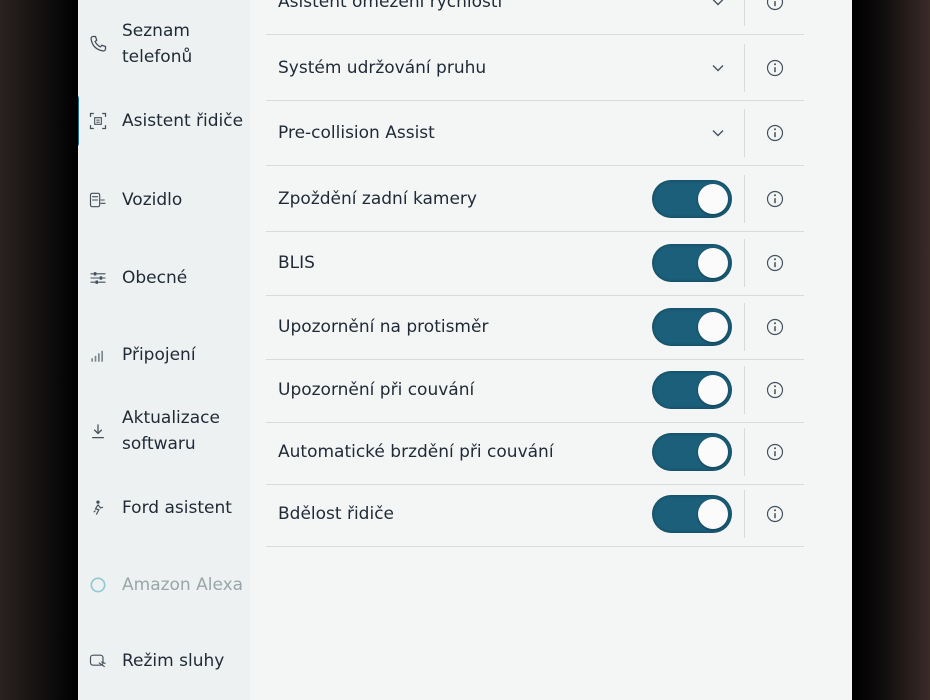 This screenshot has width=930, height=700. What do you see at coordinates (98, 200) in the screenshot?
I see `car-icon` at bounding box center [98, 200].